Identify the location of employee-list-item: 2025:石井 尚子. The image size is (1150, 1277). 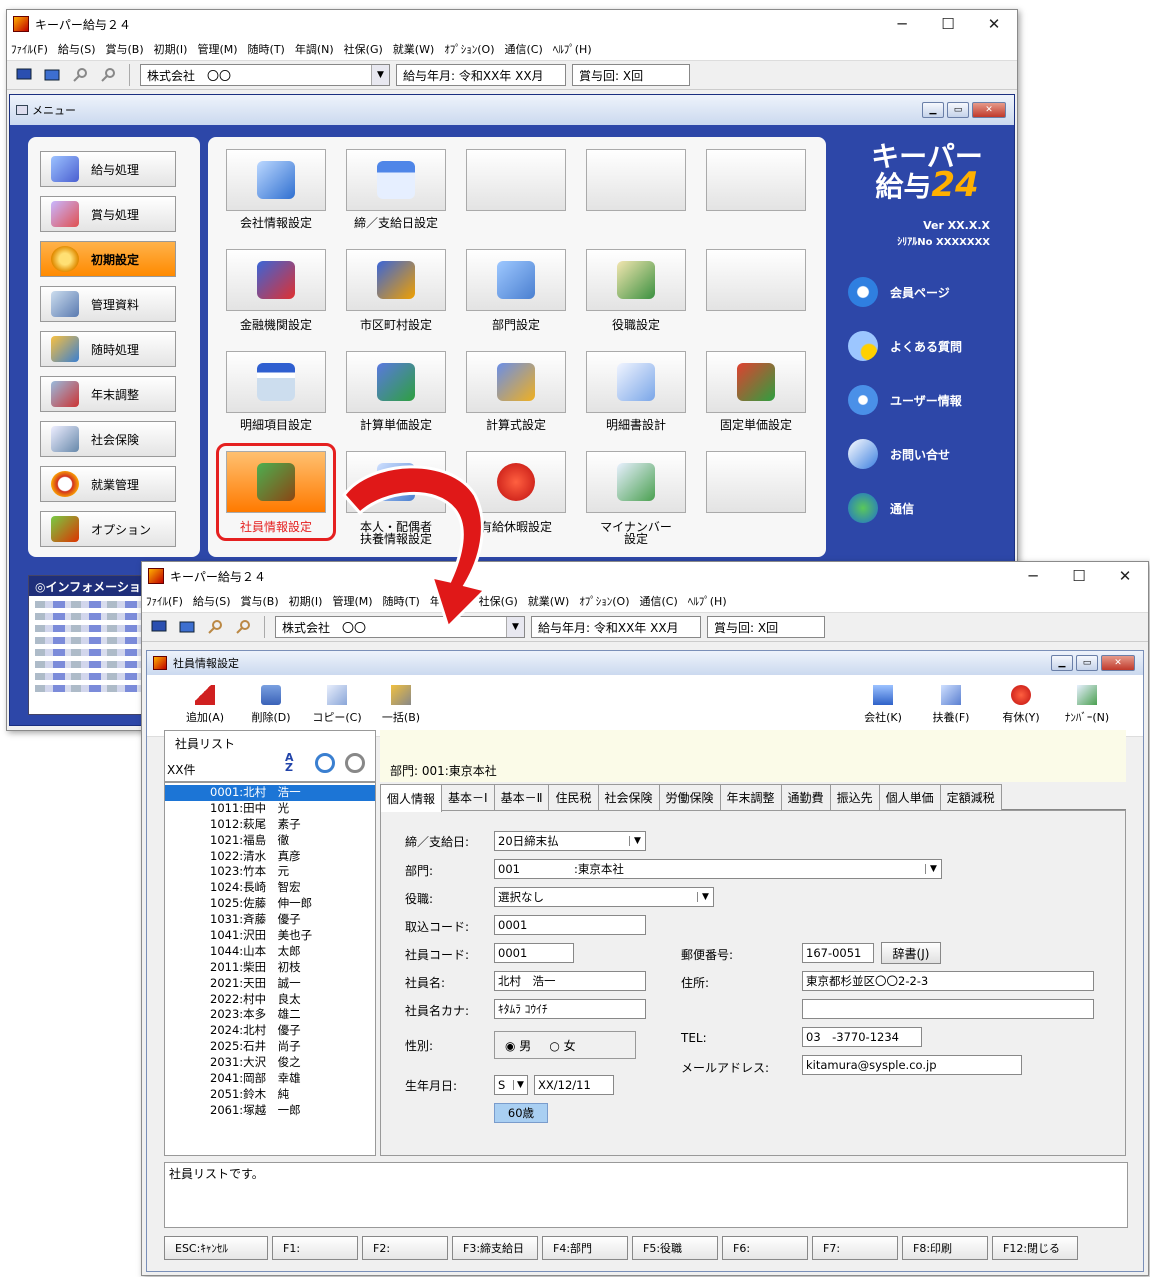
(270, 1047).